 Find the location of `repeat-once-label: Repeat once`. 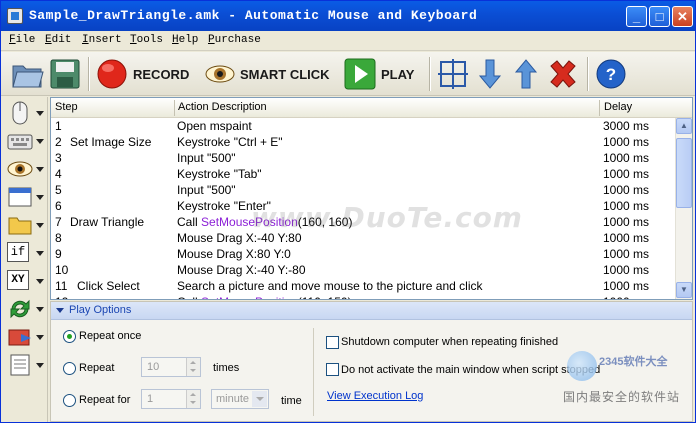

repeat-once-label: Repeat once is located at coordinates (110, 336).